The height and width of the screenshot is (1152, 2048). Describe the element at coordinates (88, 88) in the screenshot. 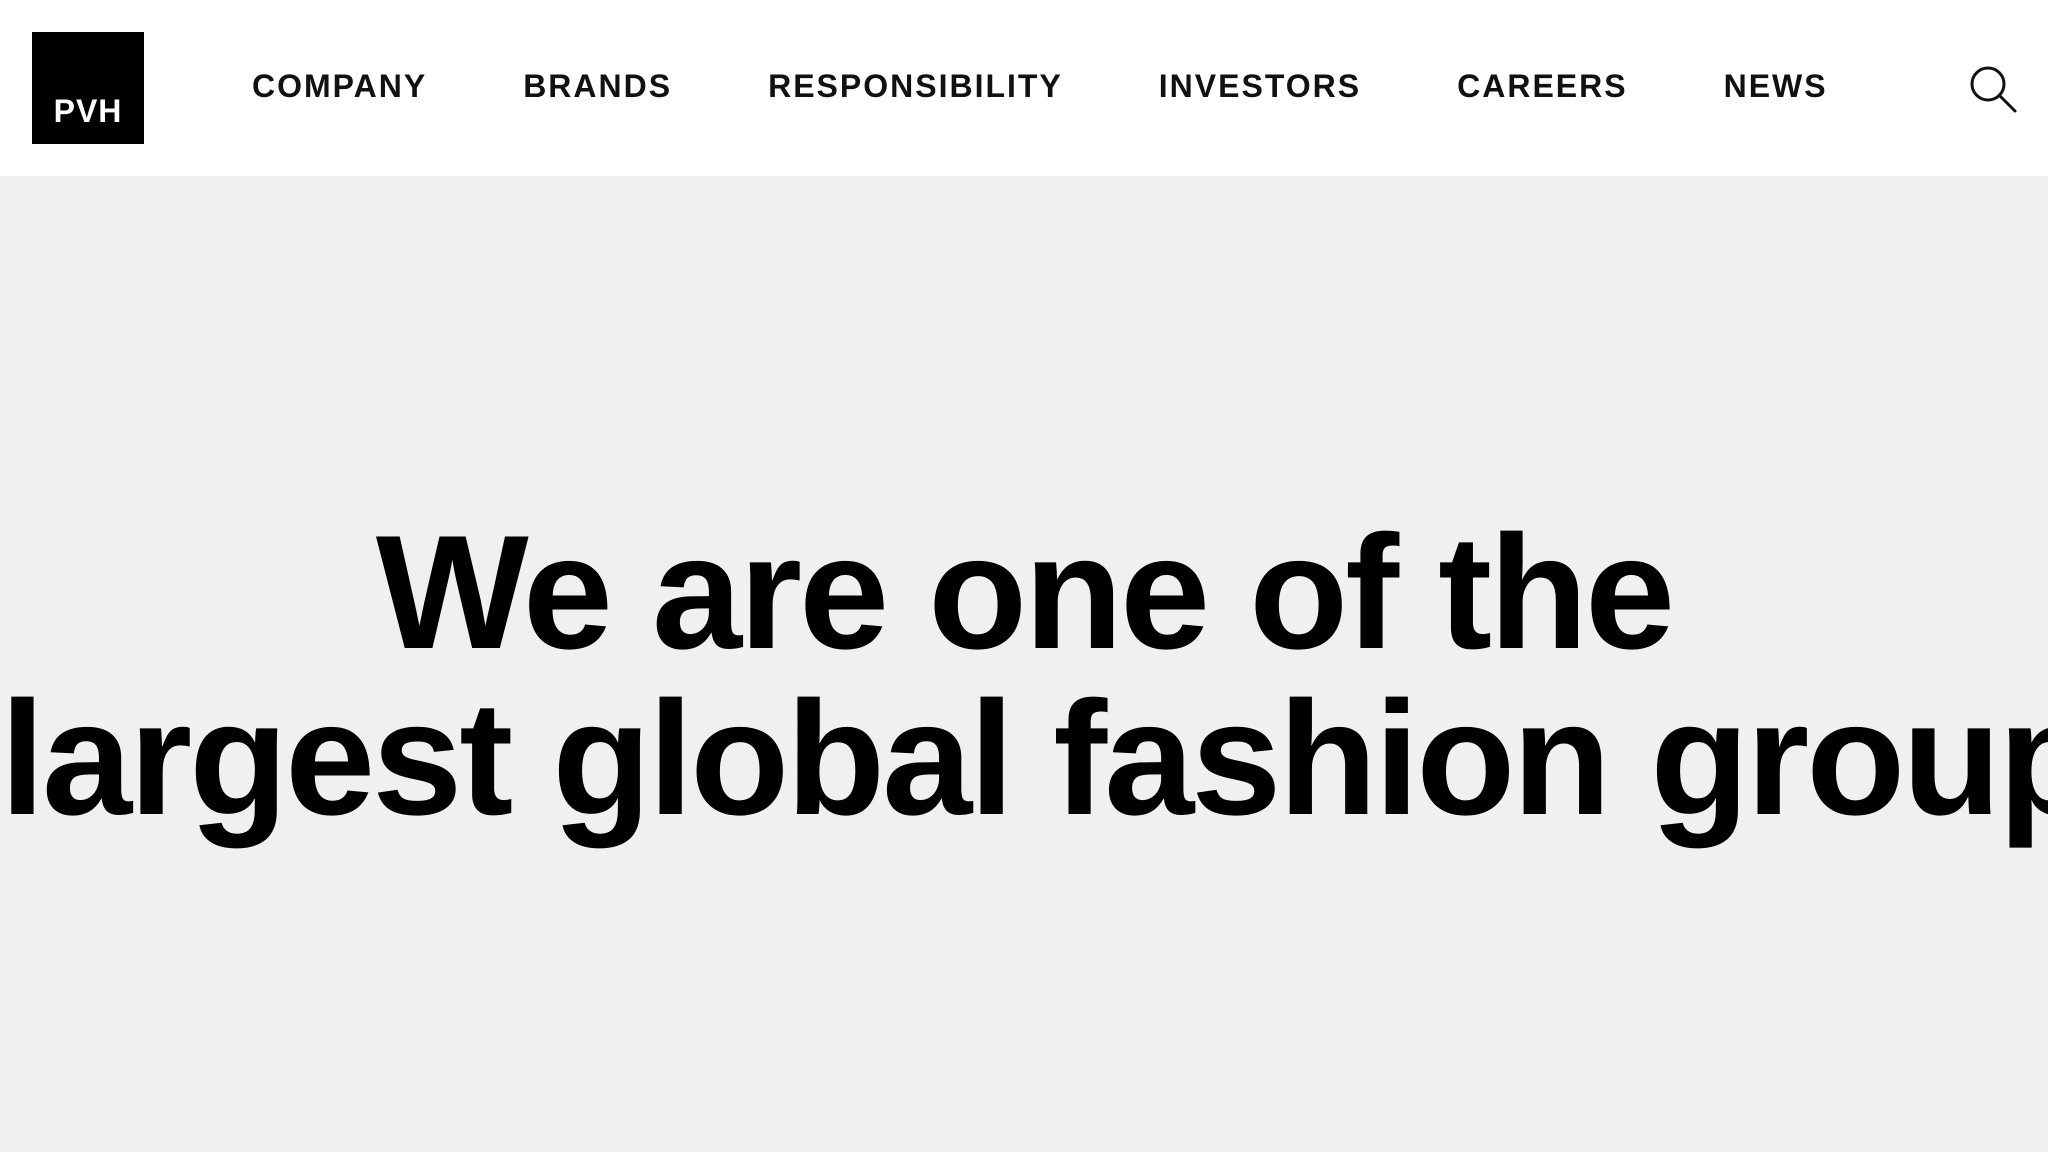

I see `pvh-logo: PVH` at that location.